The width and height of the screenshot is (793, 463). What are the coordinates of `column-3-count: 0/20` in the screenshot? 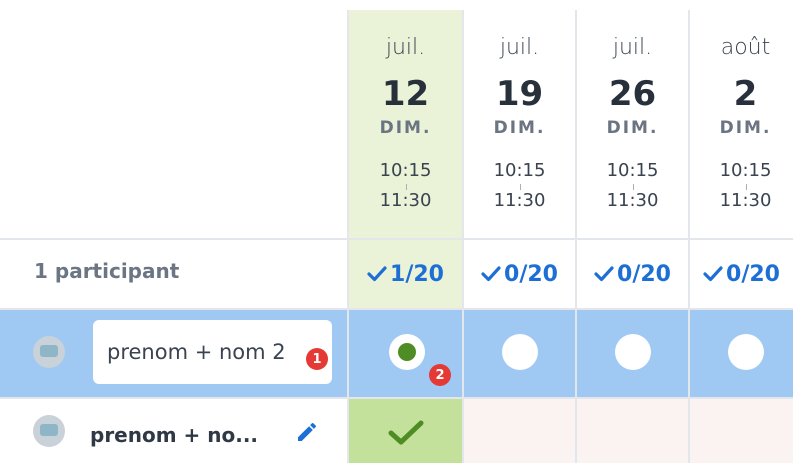 It's located at (632, 274).